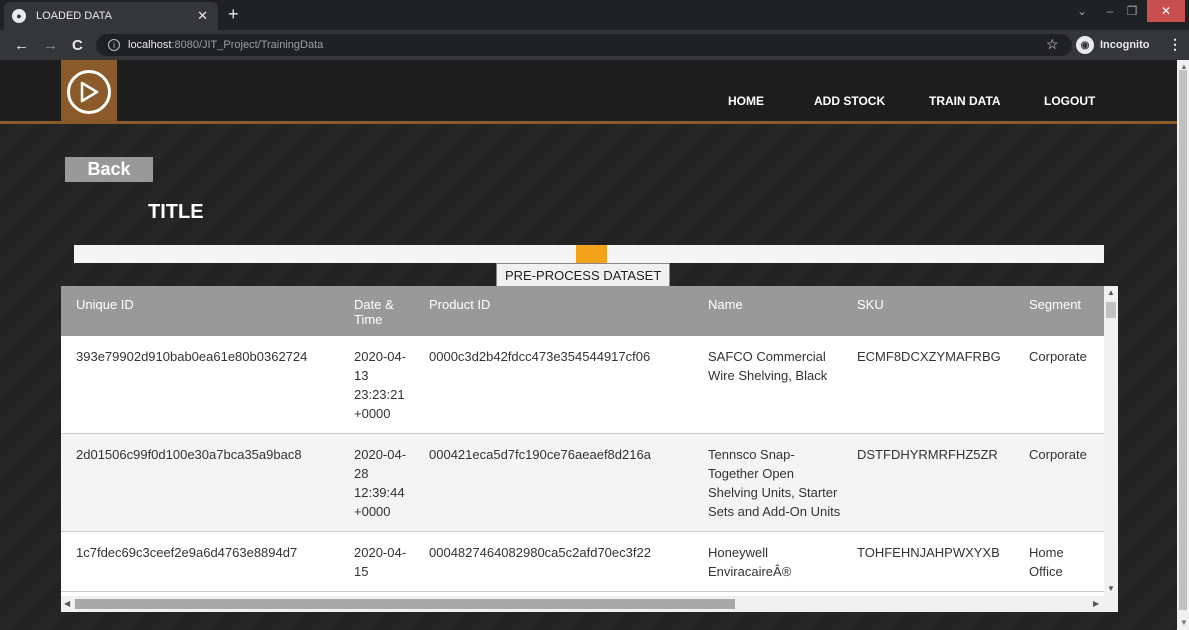 This screenshot has width=1189, height=630. I want to click on back-arrow-icon: ←, so click(21, 45).